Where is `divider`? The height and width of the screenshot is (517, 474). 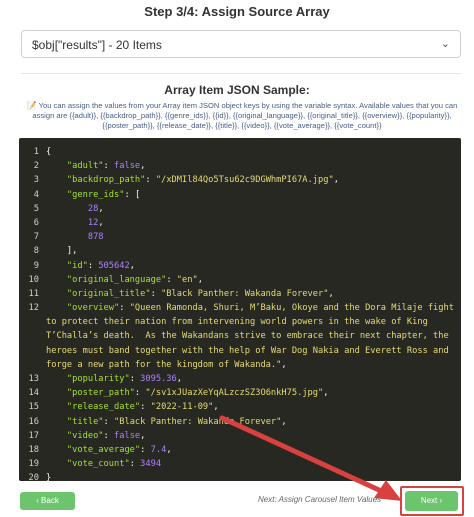 divider is located at coordinates (241, 73).